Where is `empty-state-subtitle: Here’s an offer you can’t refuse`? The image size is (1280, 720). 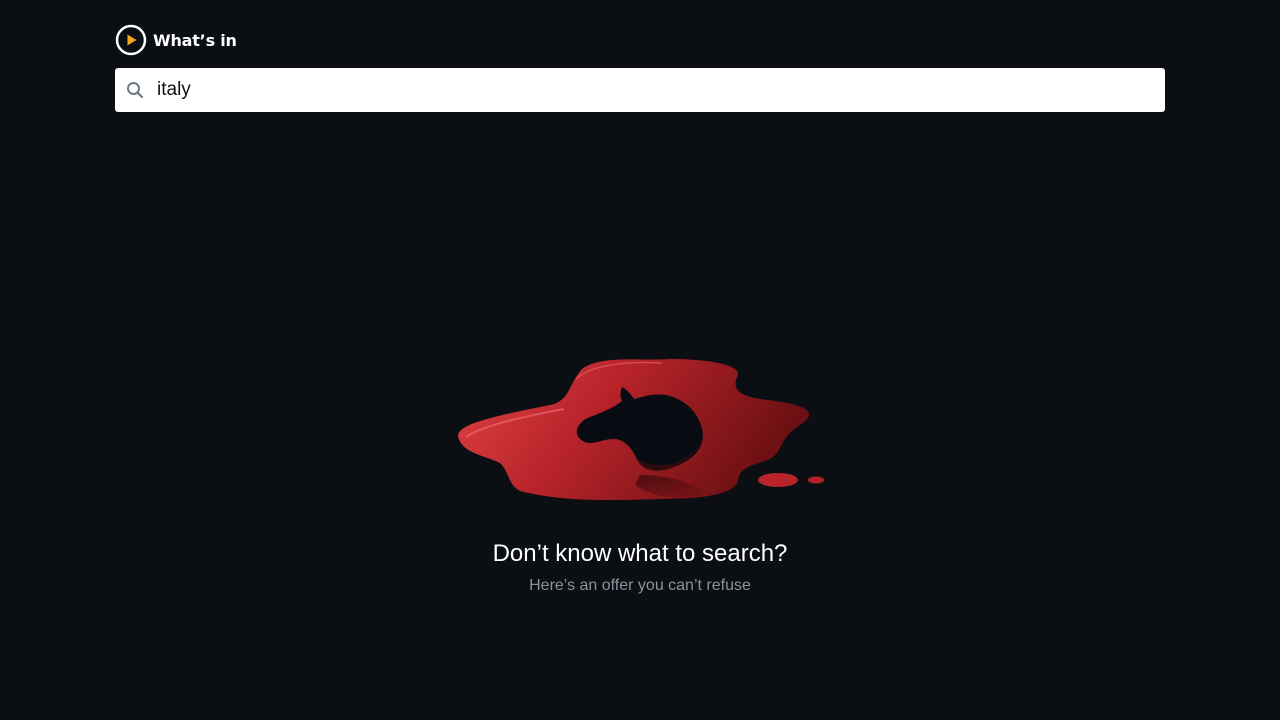
empty-state-subtitle: Here’s an offer you can’t refuse is located at coordinates (640, 585).